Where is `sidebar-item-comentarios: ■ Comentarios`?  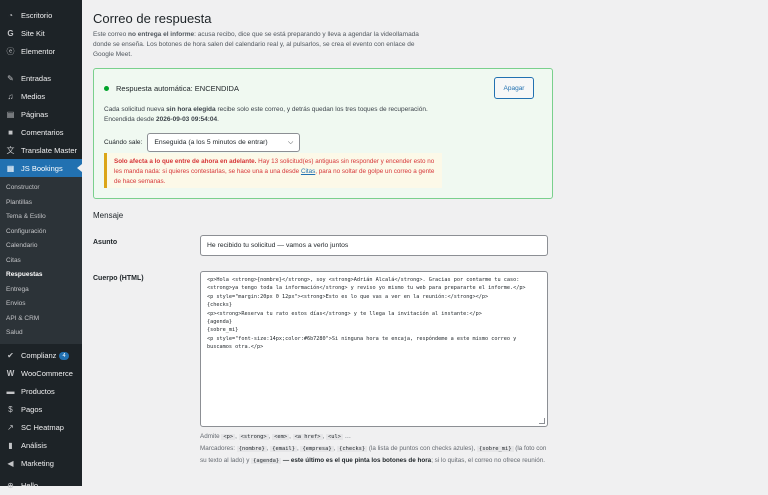
sidebar-item-comentarios: ■ Comentarios is located at coordinates (41, 132).